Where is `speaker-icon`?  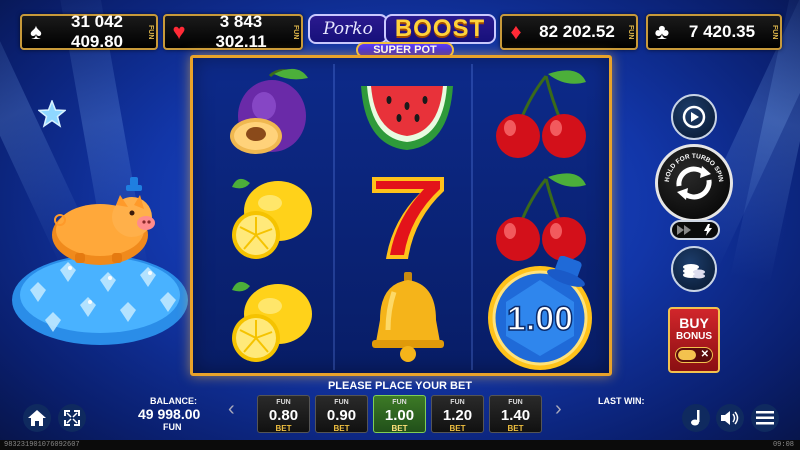 speaker-icon is located at coordinates (730, 418).